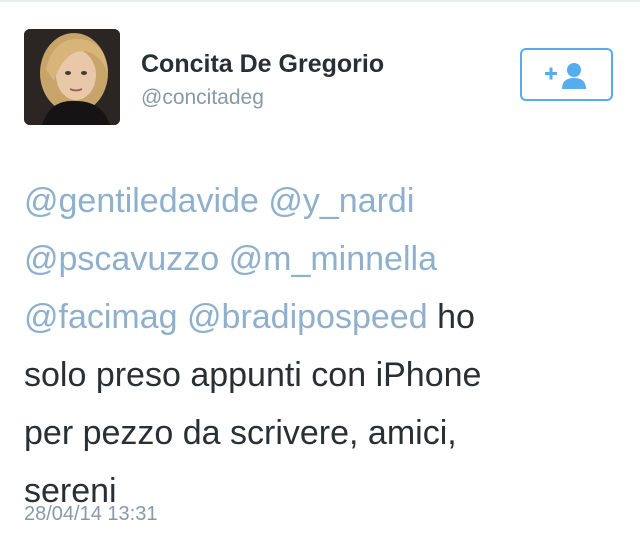  Describe the element at coordinates (341, 201) in the screenshot. I see `mention-link: @y_nardi` at that location.